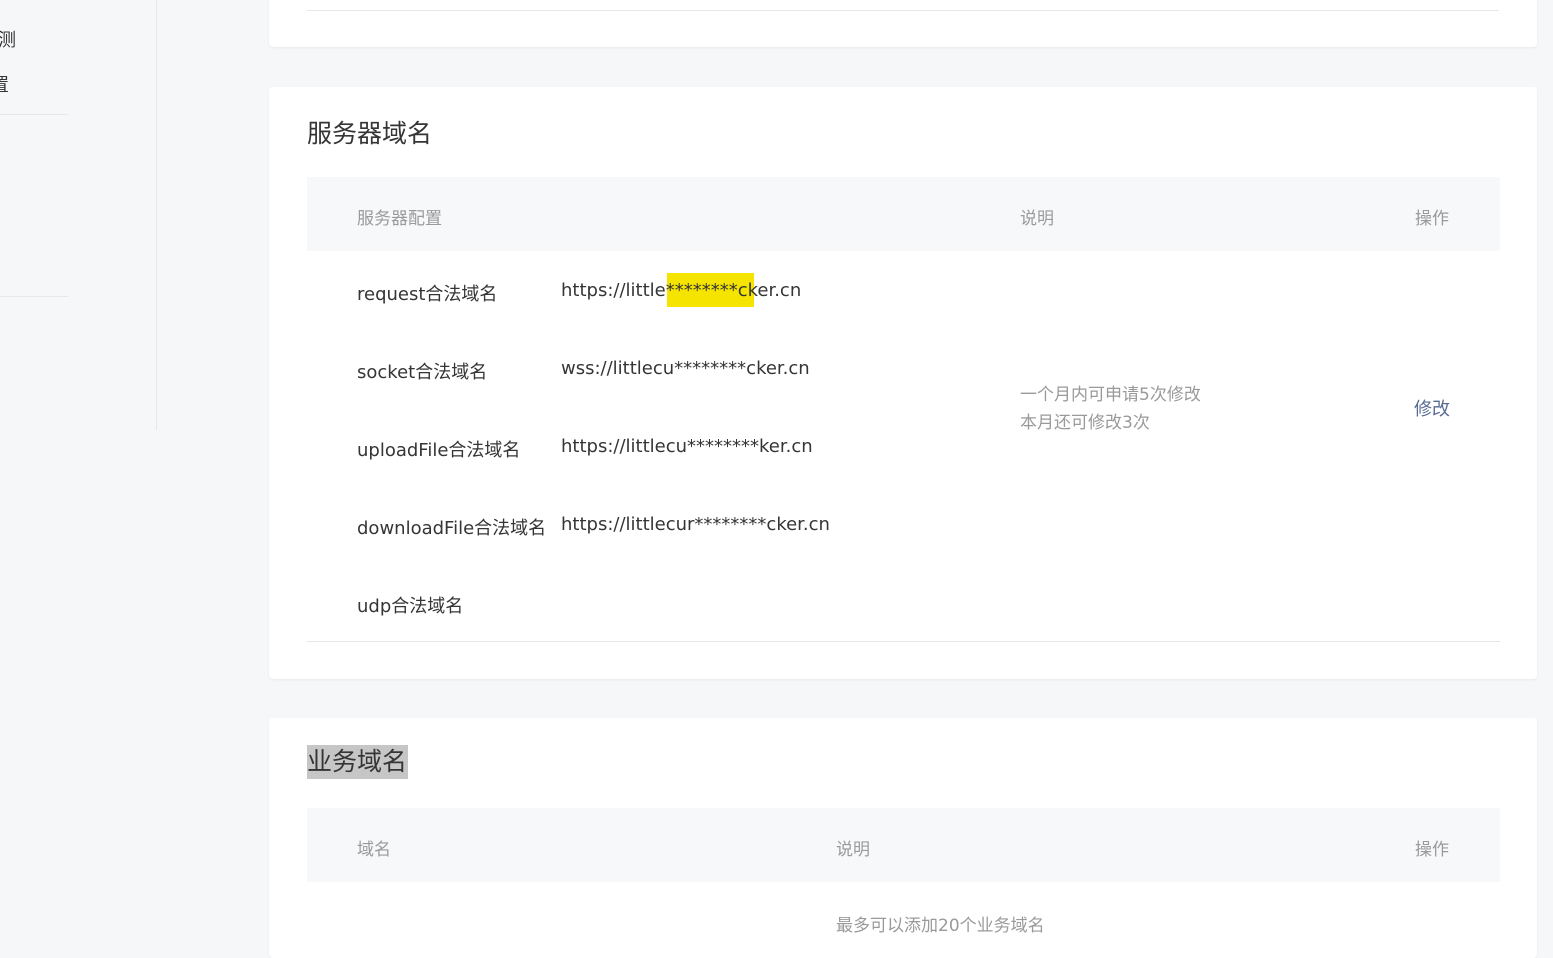 This screenshot has height=958, width=1553. Describe the element at coordinates (78, 215) in the screenshot. I see `sidebar: 测 置` at that location.